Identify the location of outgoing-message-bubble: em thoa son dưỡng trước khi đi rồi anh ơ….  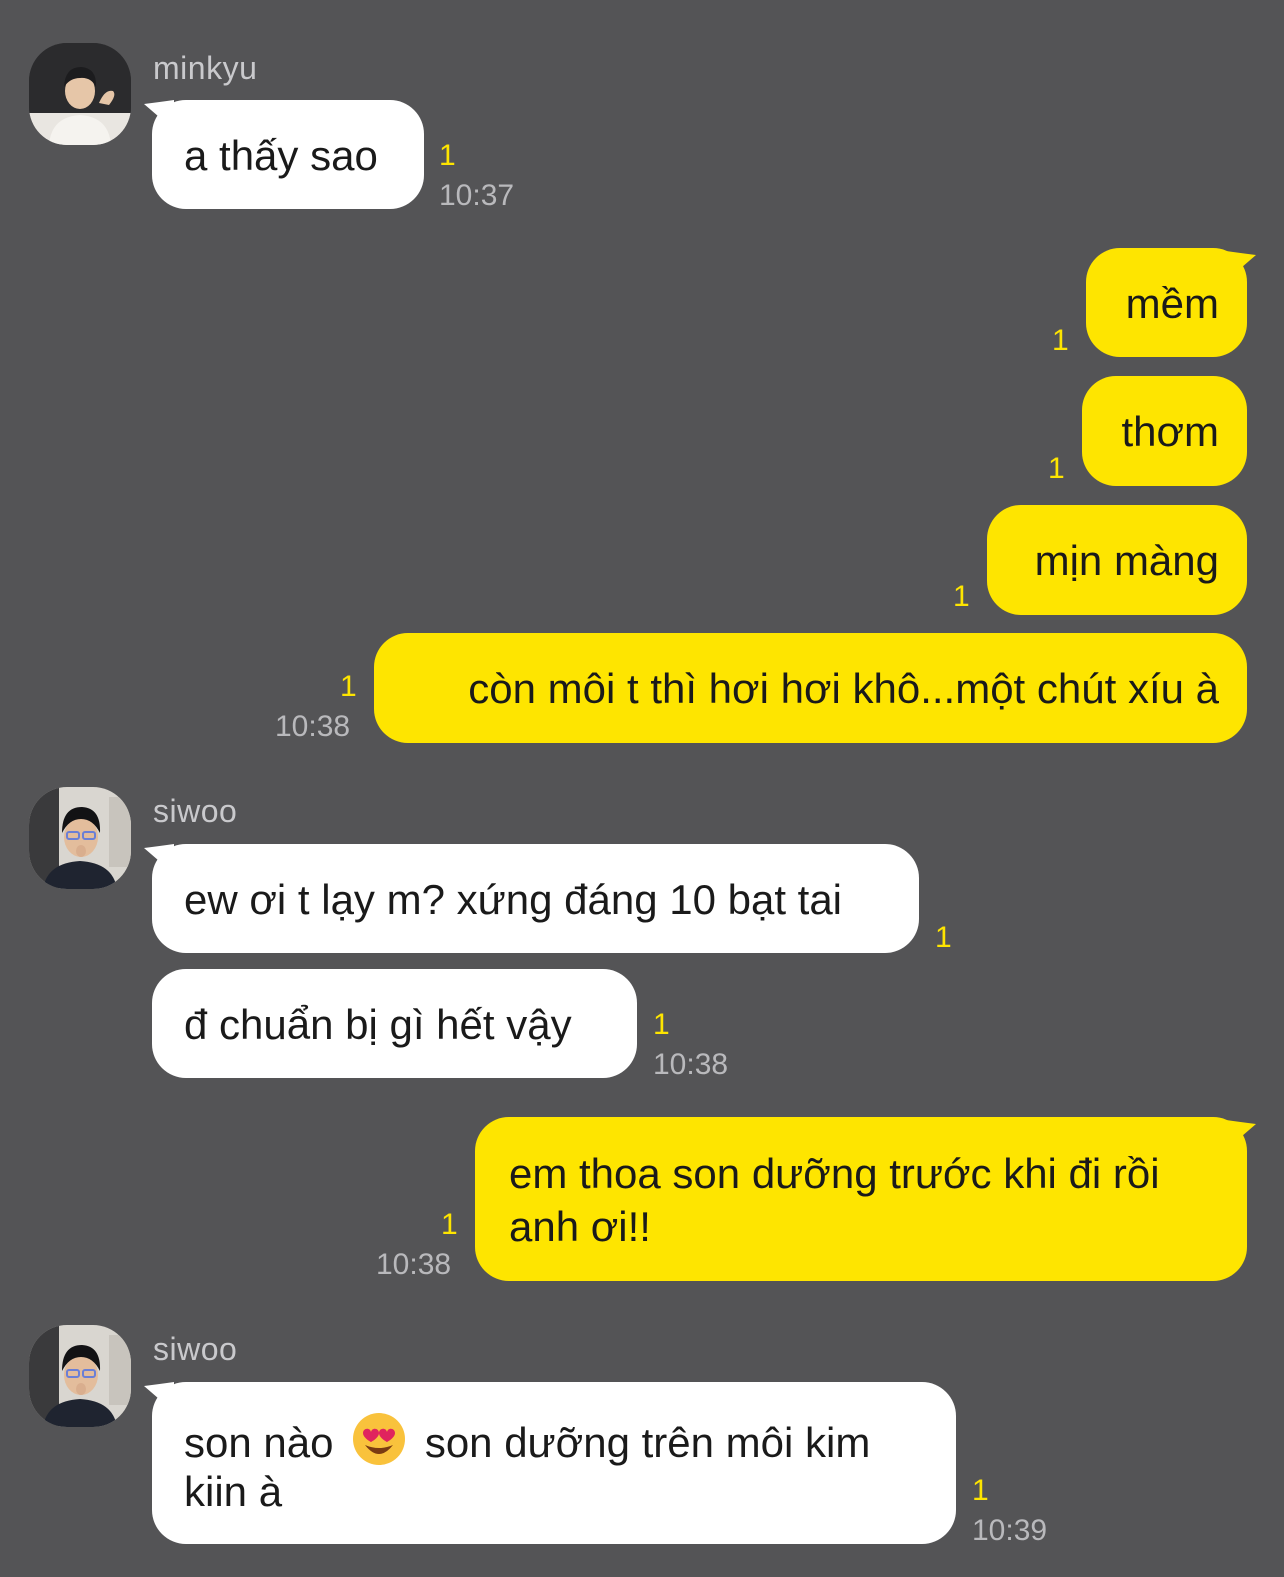
(861, 1199).